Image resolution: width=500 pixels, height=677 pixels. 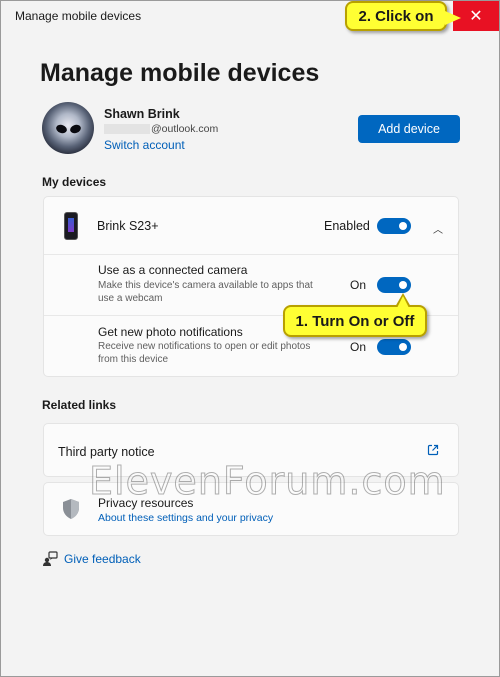 What do you see at coordinates (394, 226) in the screenshot?
I see `device-enabled-toggle` at bounding box center [394, 226].